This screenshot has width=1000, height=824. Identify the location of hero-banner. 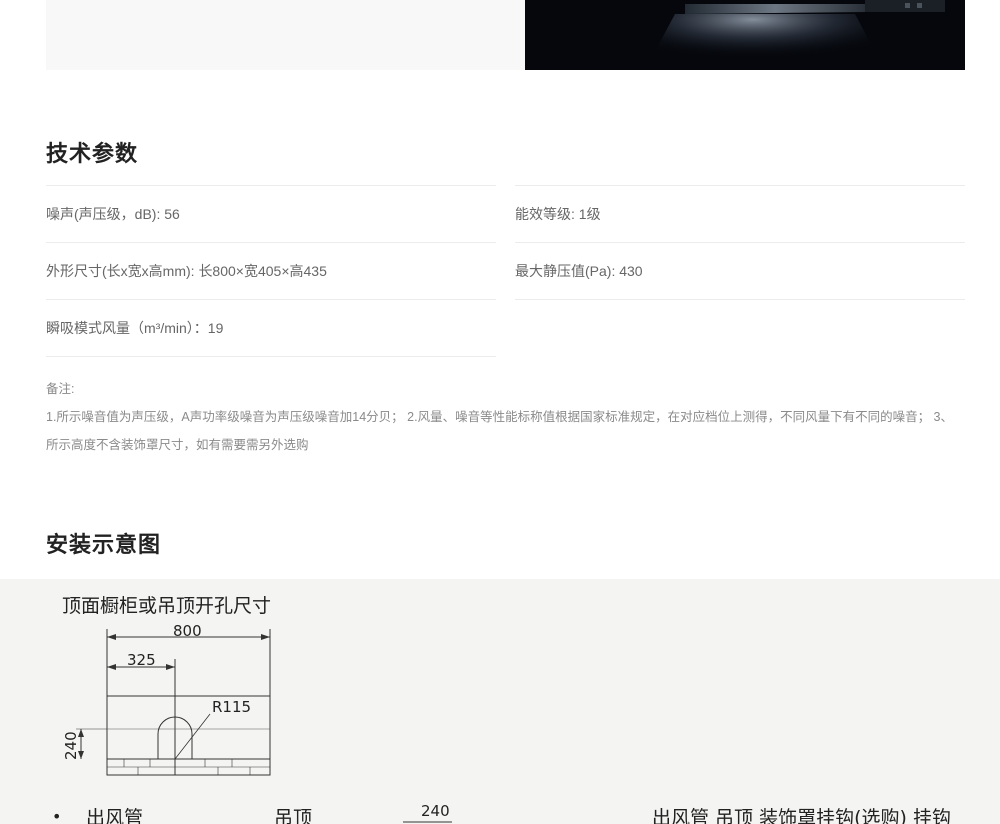
(505, 35).